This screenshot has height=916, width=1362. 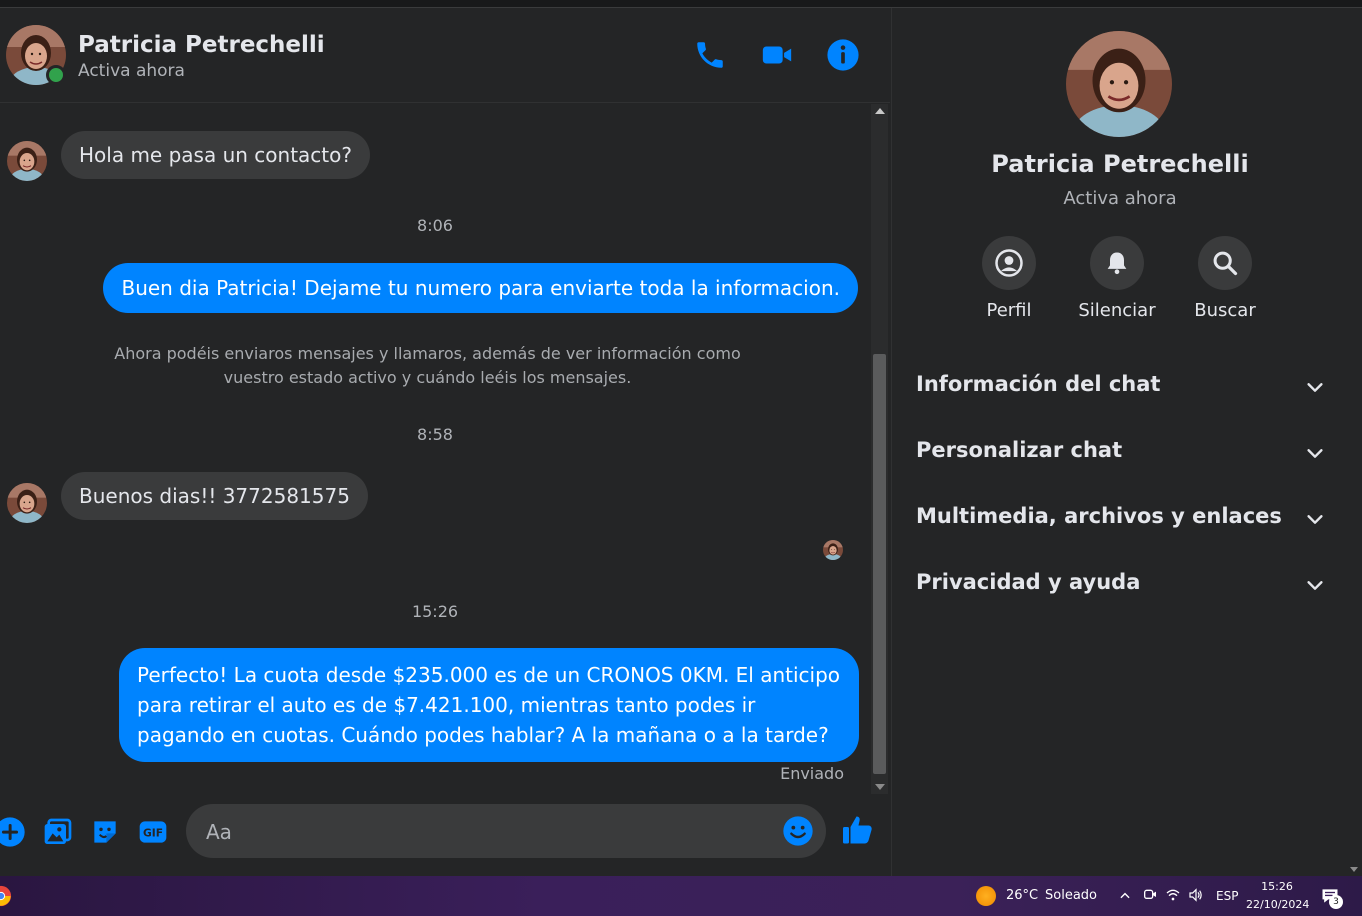 What do you see at coordinates (1227, 896) in the screenshot?
I see `input-language: ESP` at bounding box center [1227, 896].